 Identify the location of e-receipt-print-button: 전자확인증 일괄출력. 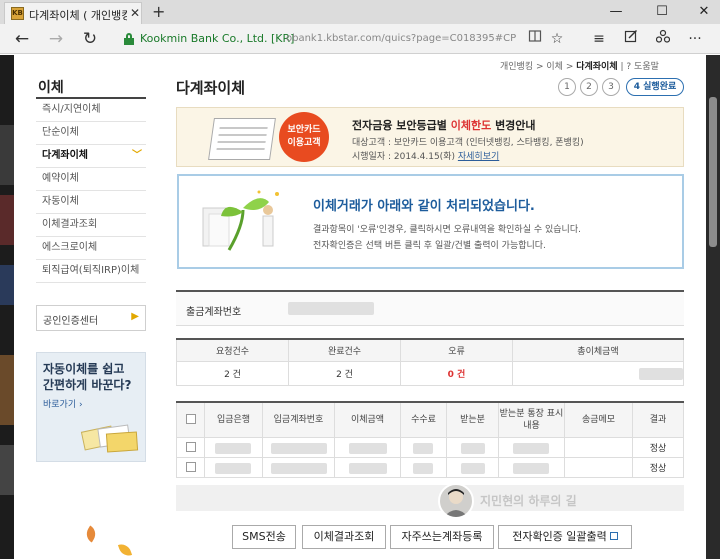
(565, 537).